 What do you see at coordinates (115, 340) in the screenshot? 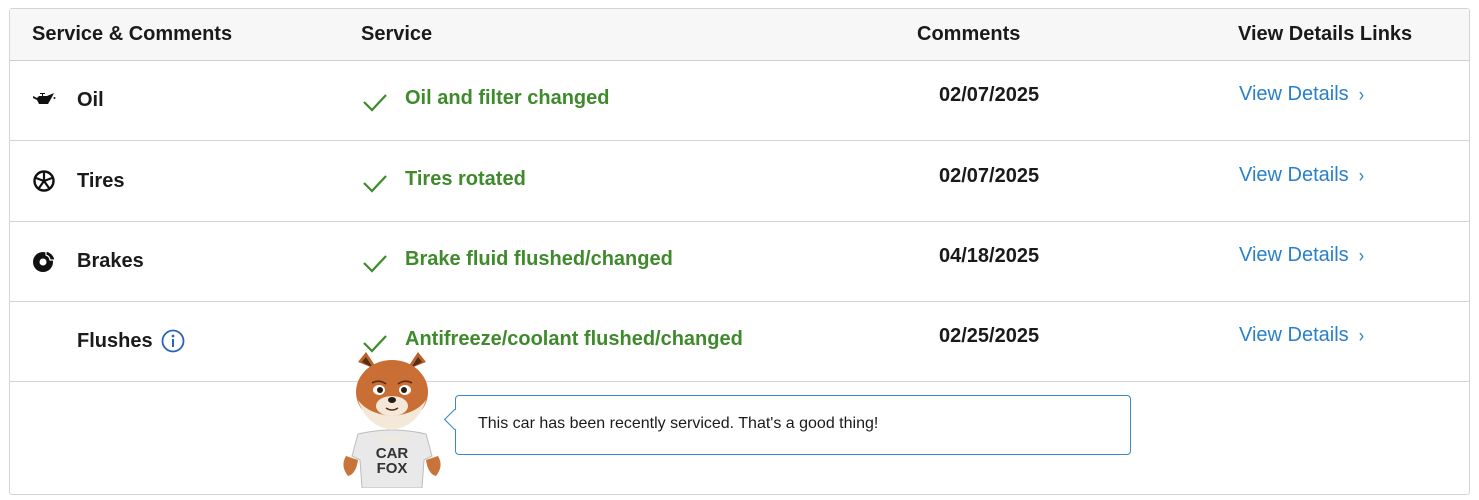
I see `category-label: Flushes` at bounding box center [115, 340].